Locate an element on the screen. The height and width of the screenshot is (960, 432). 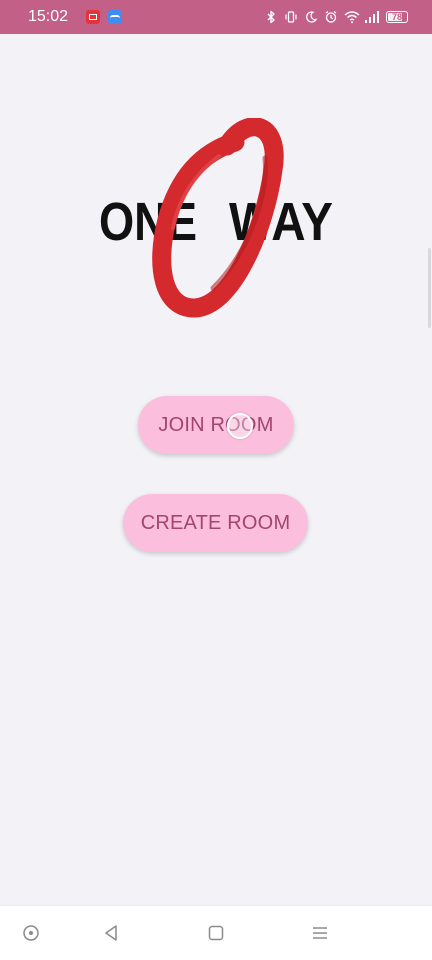
menu-button is located at coordinates (320, 933).